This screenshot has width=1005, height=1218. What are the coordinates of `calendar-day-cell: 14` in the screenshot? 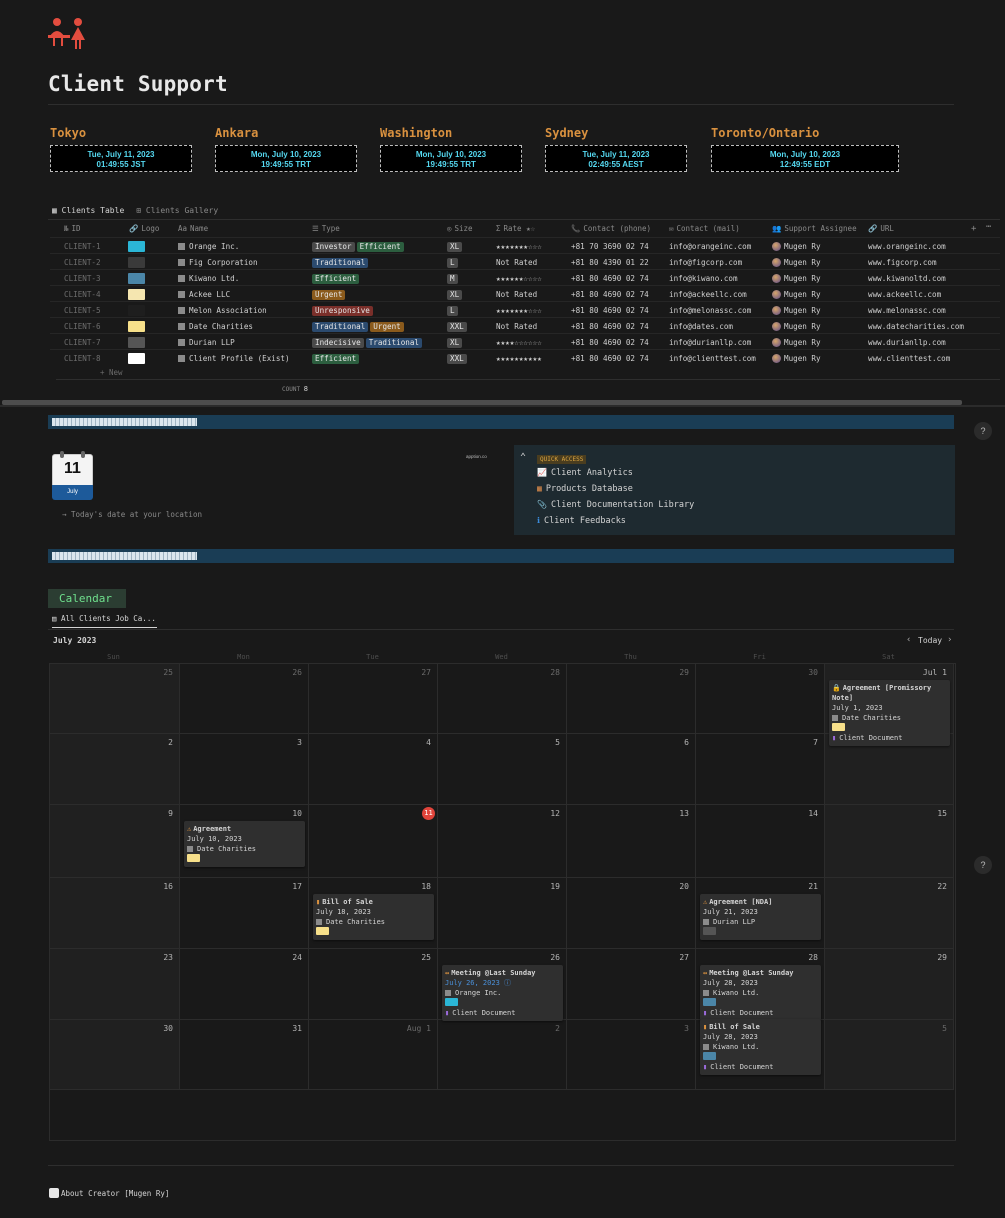 It's located at (760, 841).